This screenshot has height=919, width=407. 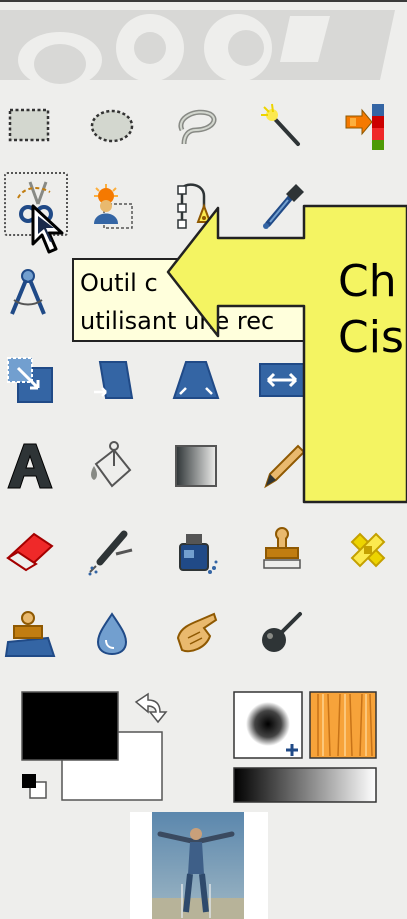 What do you see at coordinates (34, 786) in the screenshot?
I see `default-colors-icon` at bounding box center [34, 786].